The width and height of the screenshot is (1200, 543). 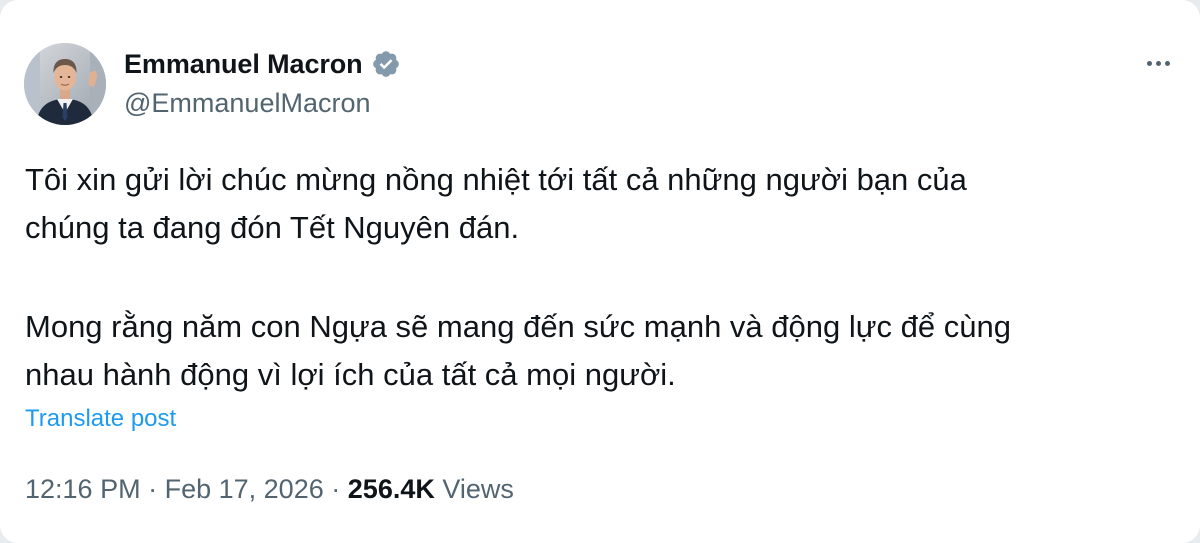 I want to click on avatar, so click(x=65, y=84).